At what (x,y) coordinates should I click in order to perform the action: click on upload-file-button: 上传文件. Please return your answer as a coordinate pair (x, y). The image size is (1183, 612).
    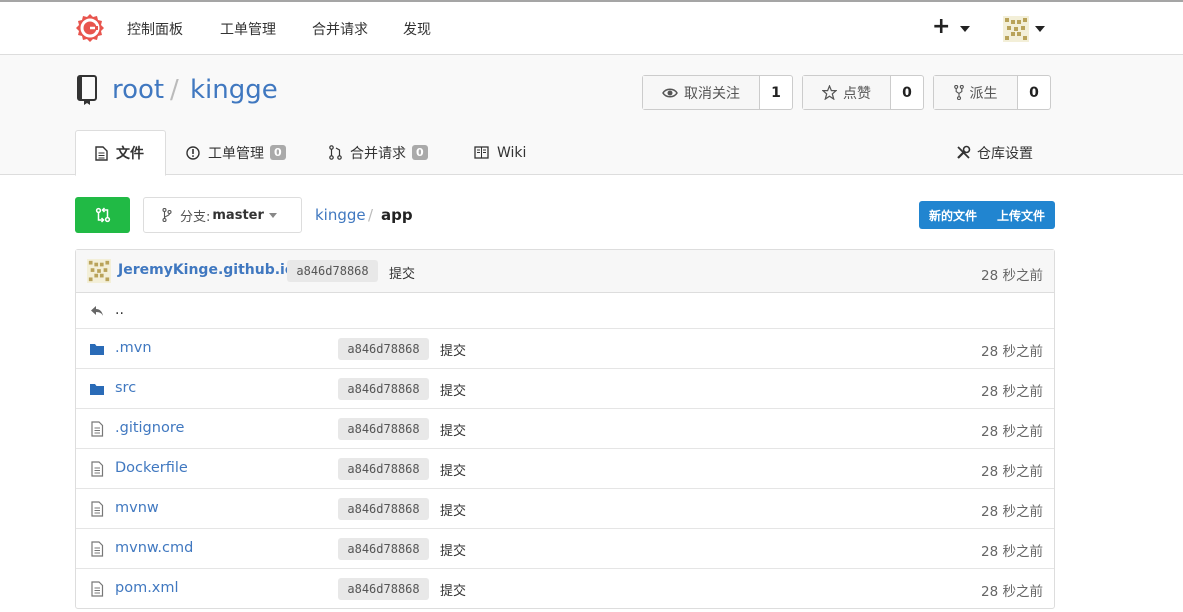
    Looking at the image, I should click on (1021, 215).